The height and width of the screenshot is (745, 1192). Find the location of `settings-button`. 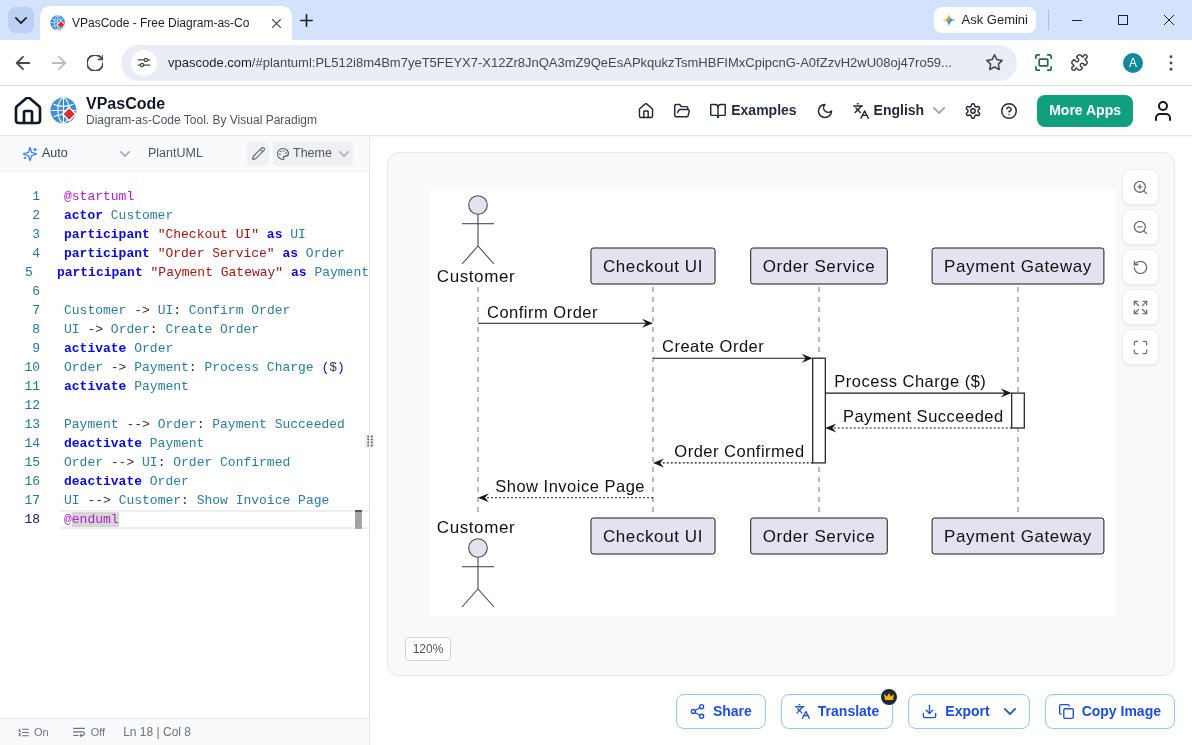

settings-button is located at coordinates (973, 110).